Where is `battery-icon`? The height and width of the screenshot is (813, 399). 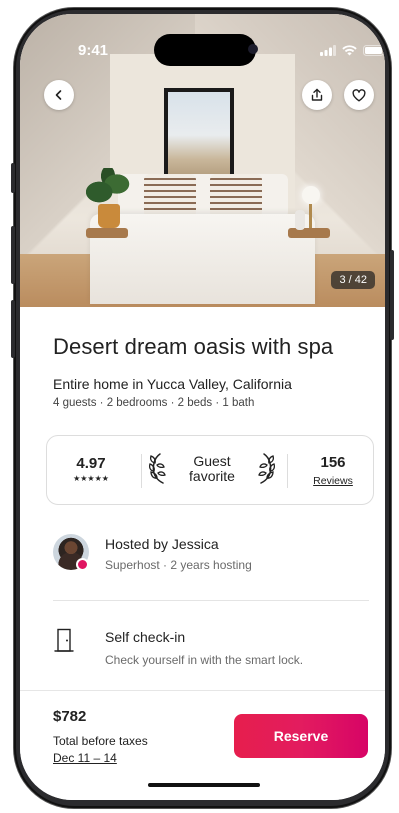
battery-icon is located at coordinates (374, 50).